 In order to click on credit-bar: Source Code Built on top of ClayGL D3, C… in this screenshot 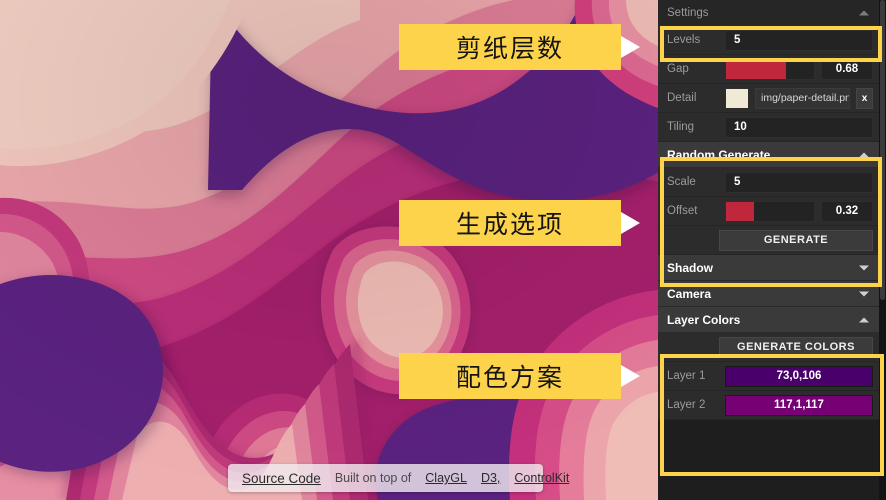, I will do `click(398, 478)`.